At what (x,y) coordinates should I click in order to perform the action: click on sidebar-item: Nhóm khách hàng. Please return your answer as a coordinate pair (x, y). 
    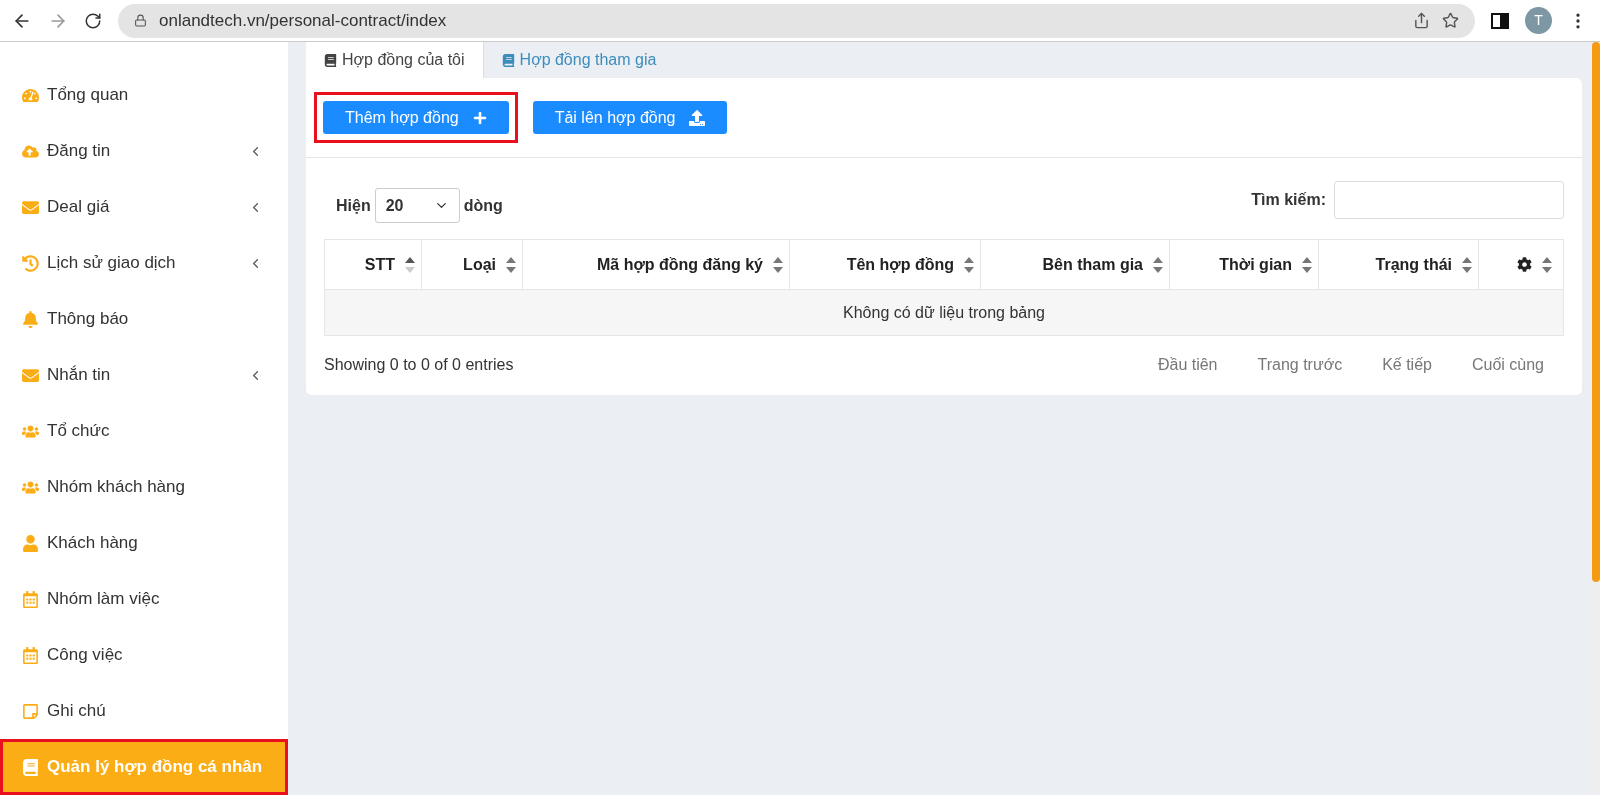
    Looking at the image, I should click on (144, 487).